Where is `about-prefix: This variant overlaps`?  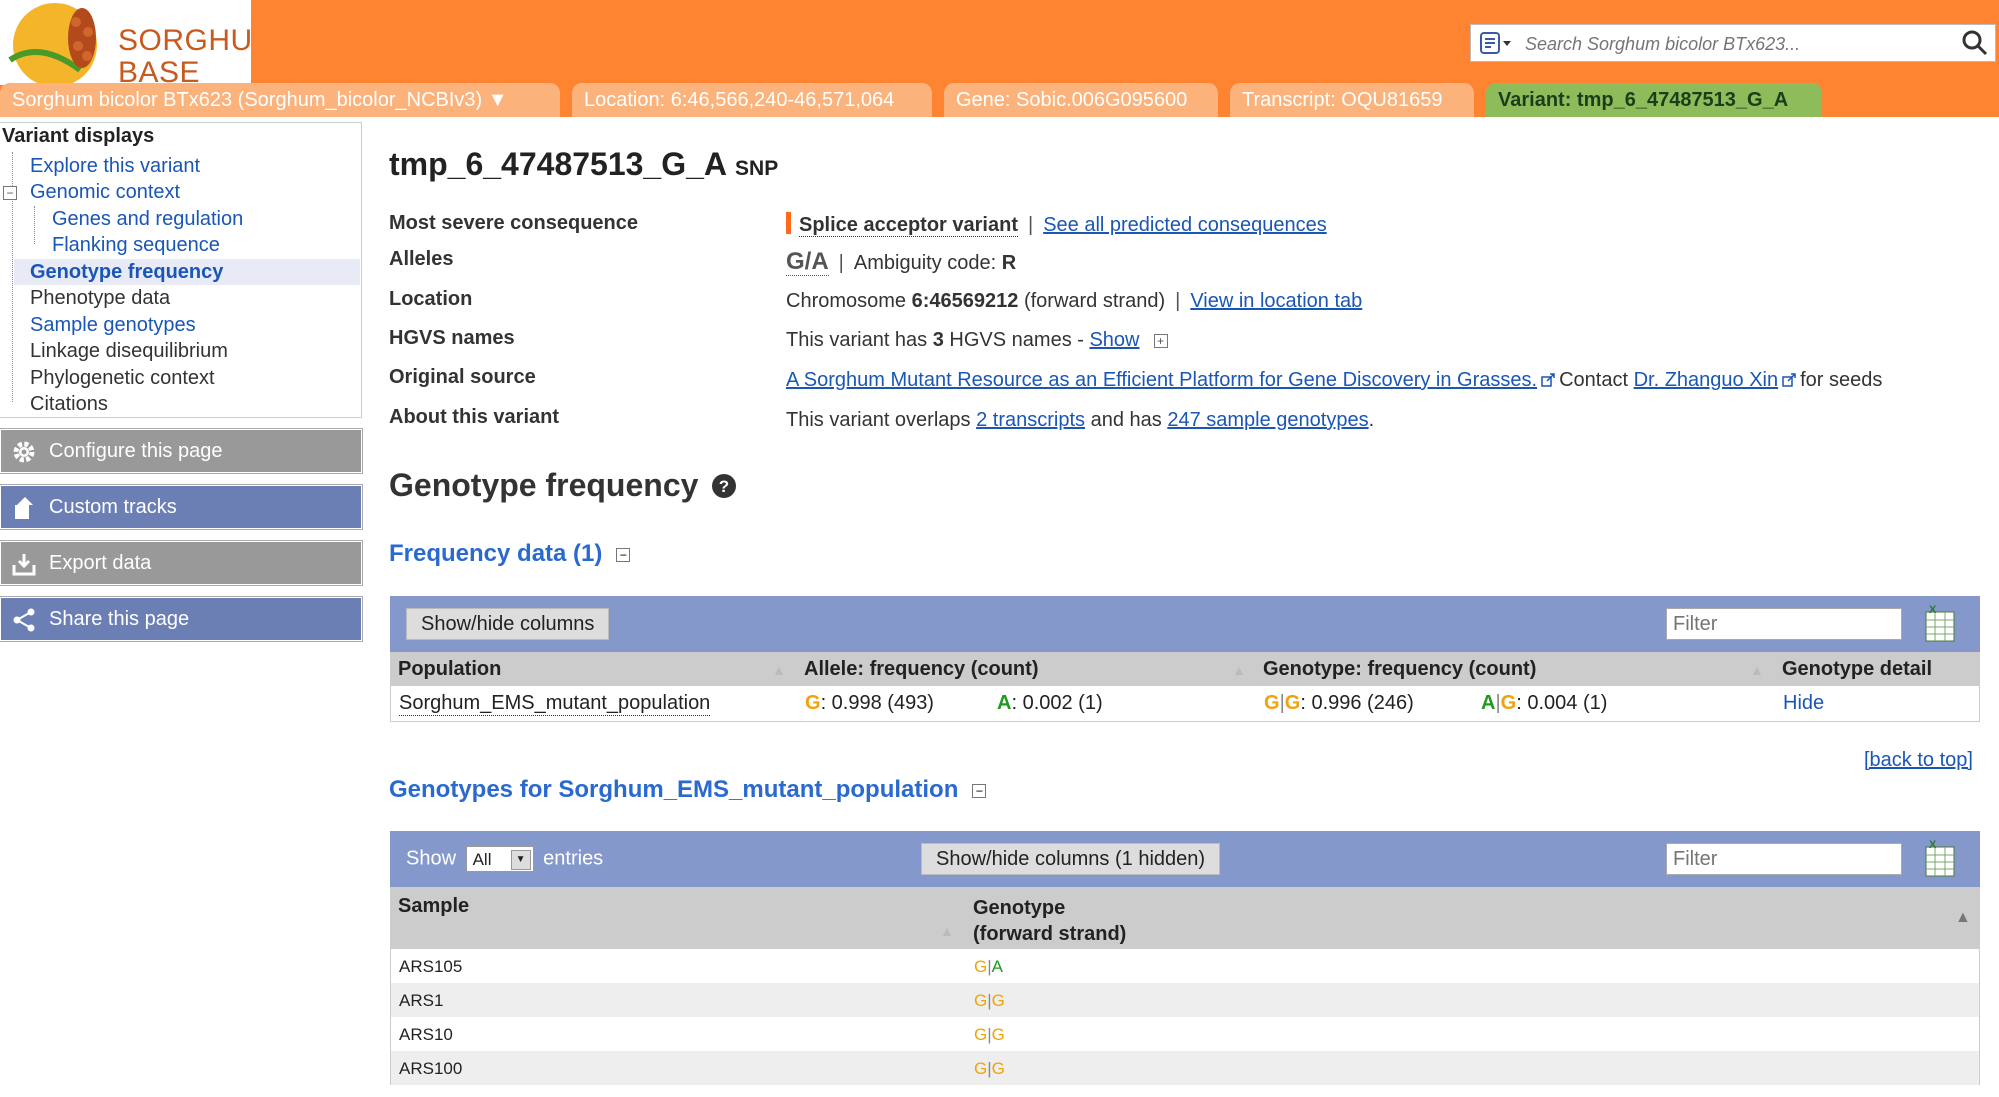
about-prefix: This variant overlaps is located at coordinates (878, 420).